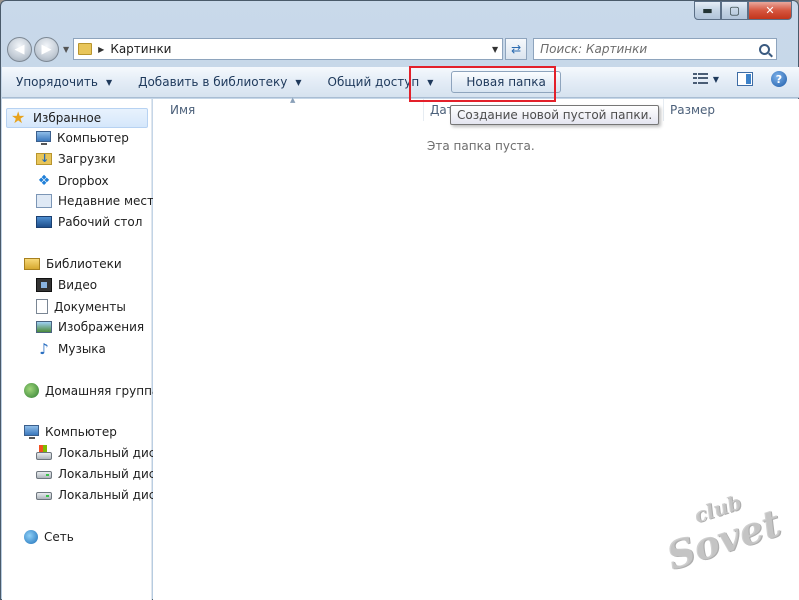 The height and width of the screenshot is (600, 799). I want to click on sidebar-item-computer-fav: Компьютер, so click(82, 138).